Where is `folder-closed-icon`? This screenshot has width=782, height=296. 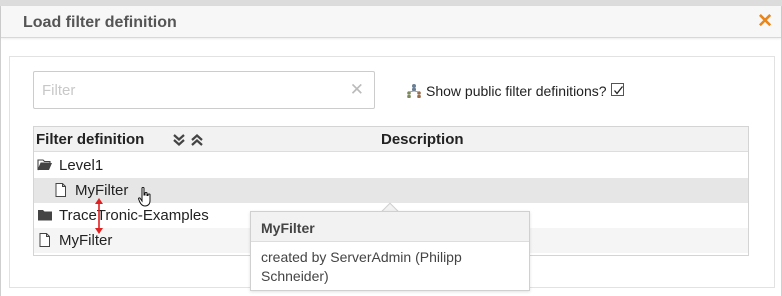 folder-closed-icon is located at coordinates (45, 215).